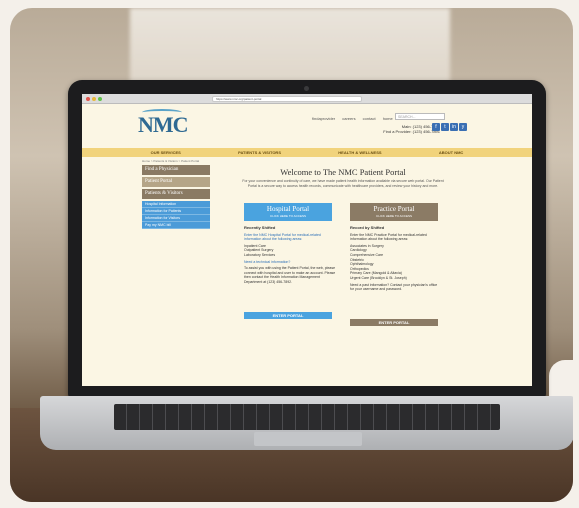 The image size is (579, 508). What do you see at coordinates (288, 209) in the screenshot?
I see `hospital-portal-title: Hospital Portal` at bounding box center [288, 209].